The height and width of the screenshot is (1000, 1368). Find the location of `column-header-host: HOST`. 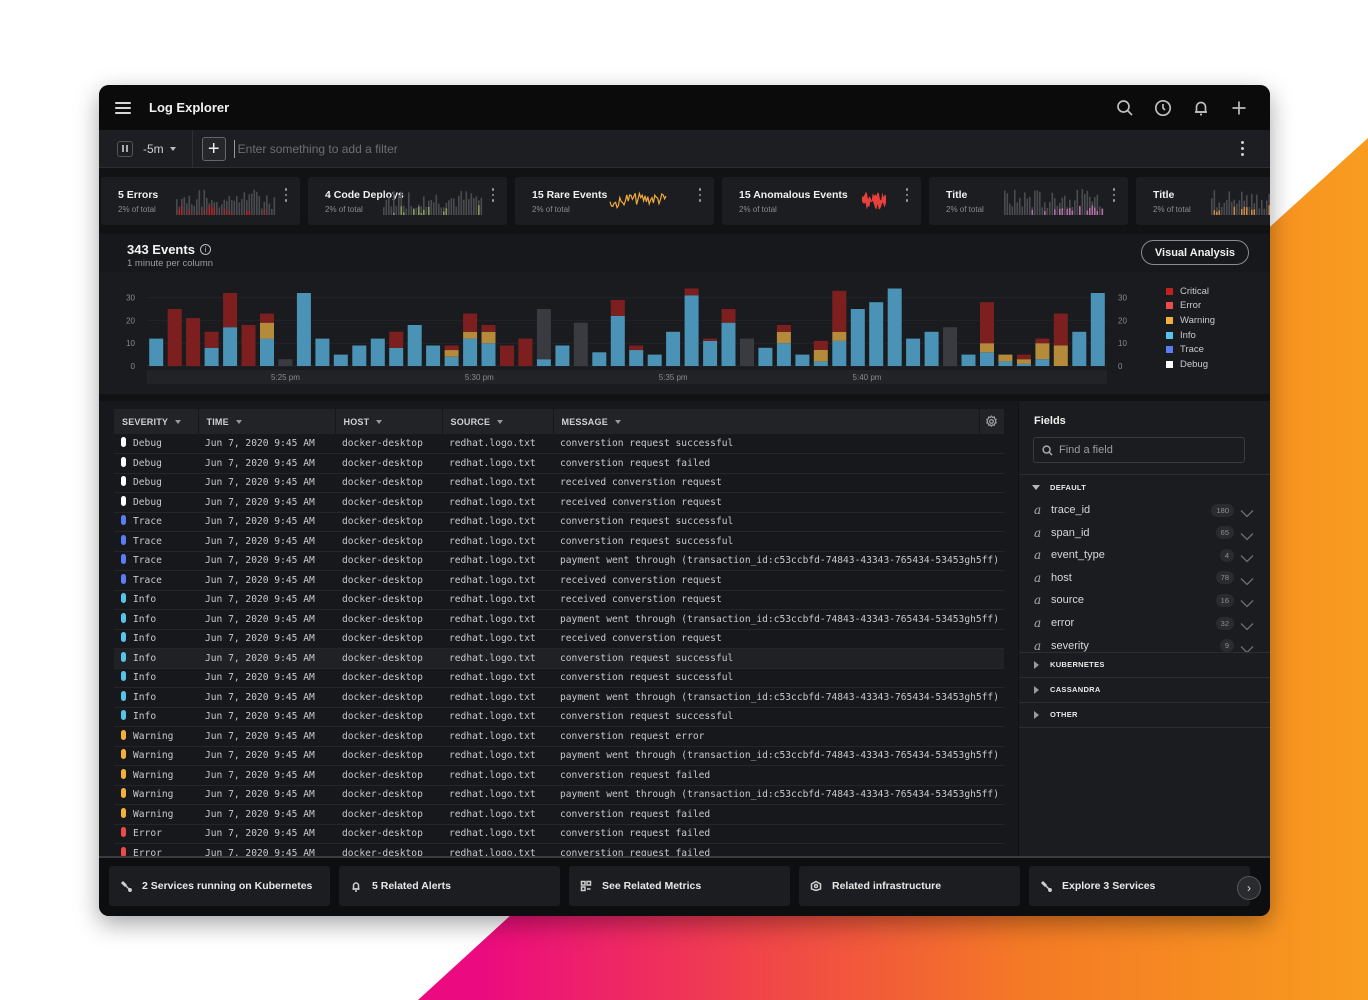

column-header-host: HOST is located at coordinates (389, 421).